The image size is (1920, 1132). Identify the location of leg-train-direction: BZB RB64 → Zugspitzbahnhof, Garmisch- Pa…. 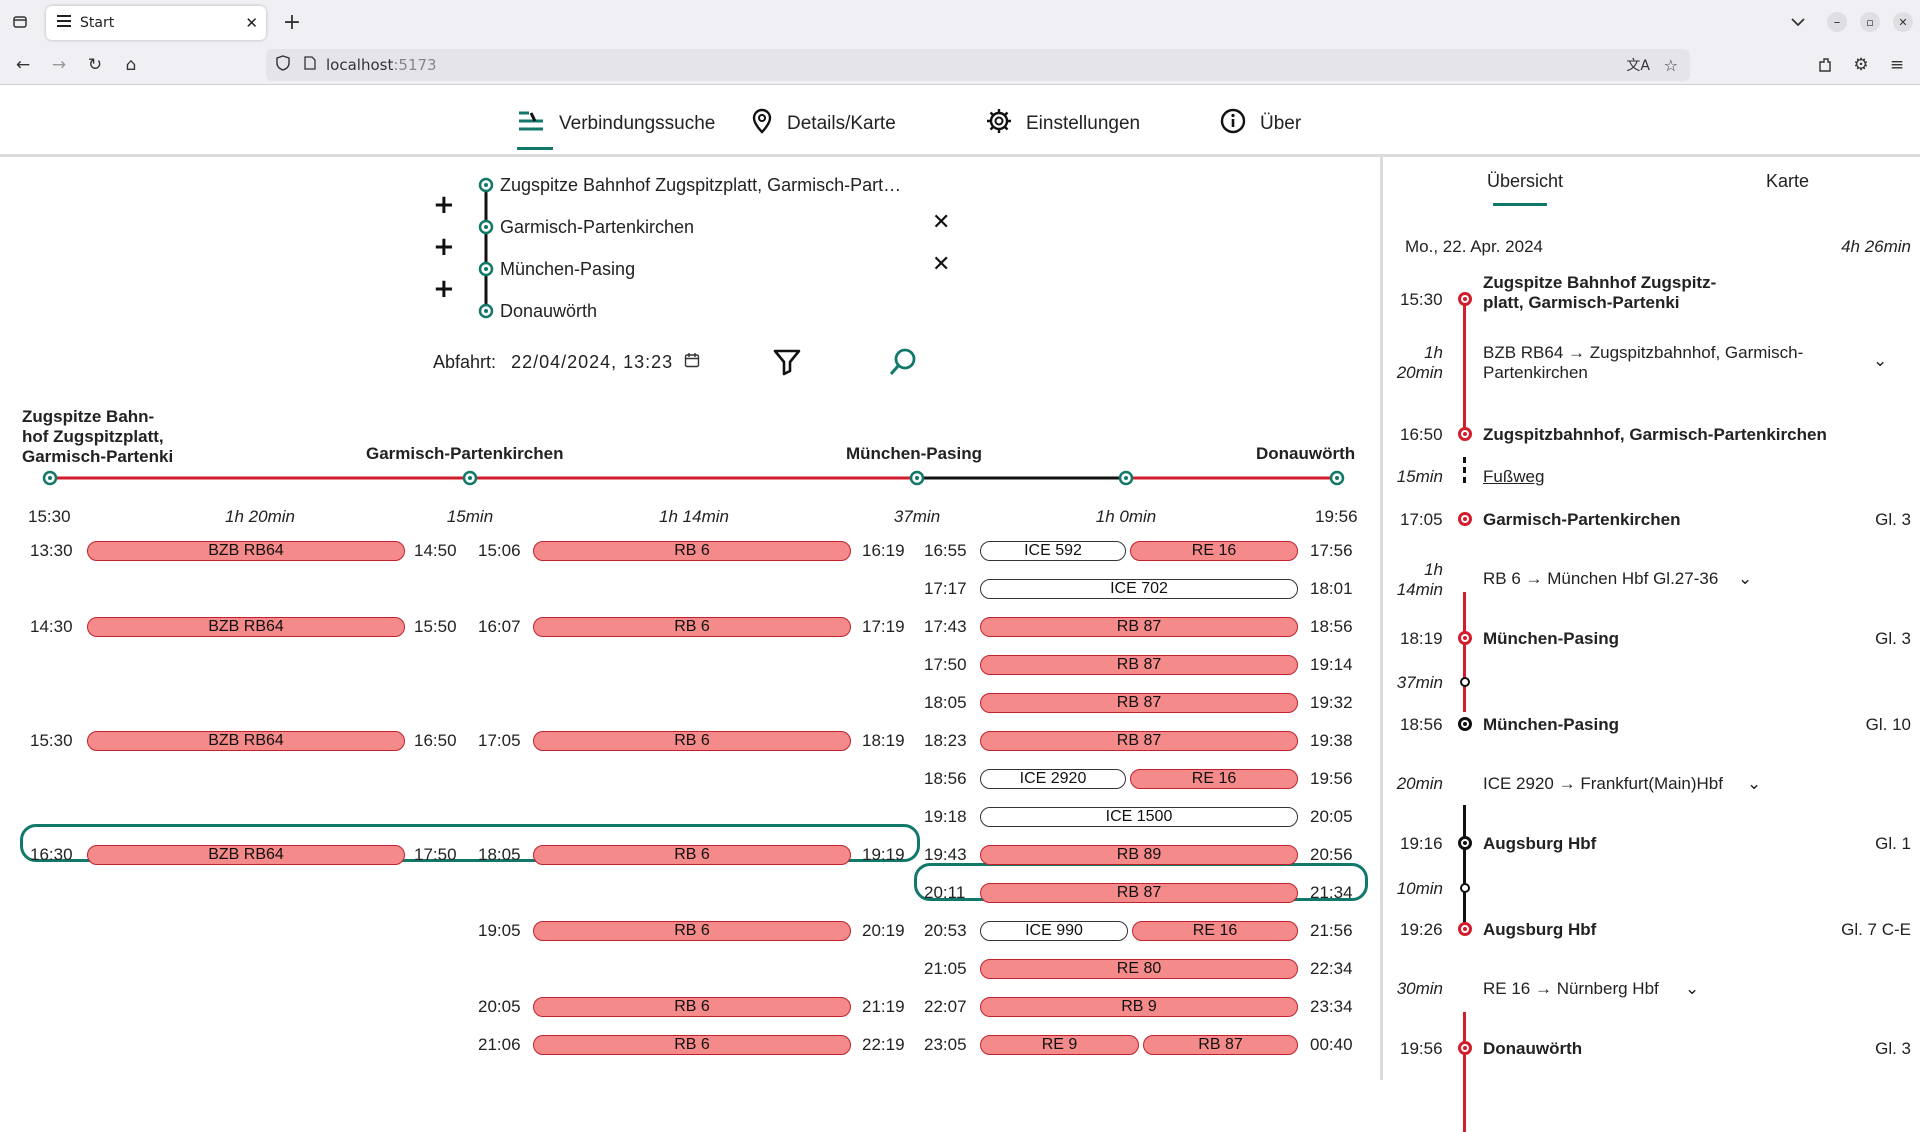
(1643, 363).